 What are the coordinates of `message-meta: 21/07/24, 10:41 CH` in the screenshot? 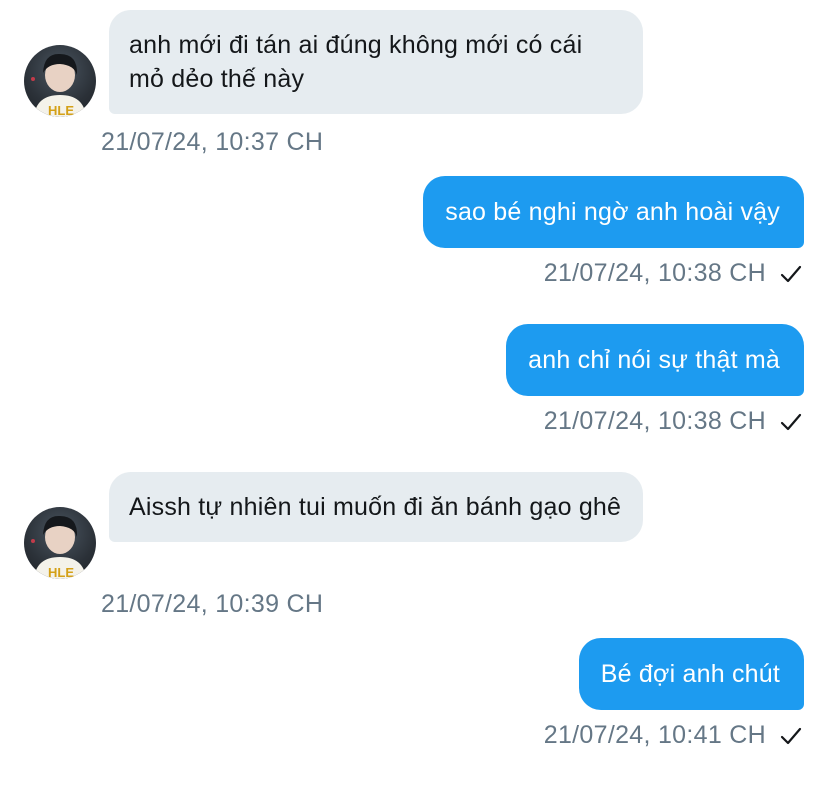 It's located at (674, 735).